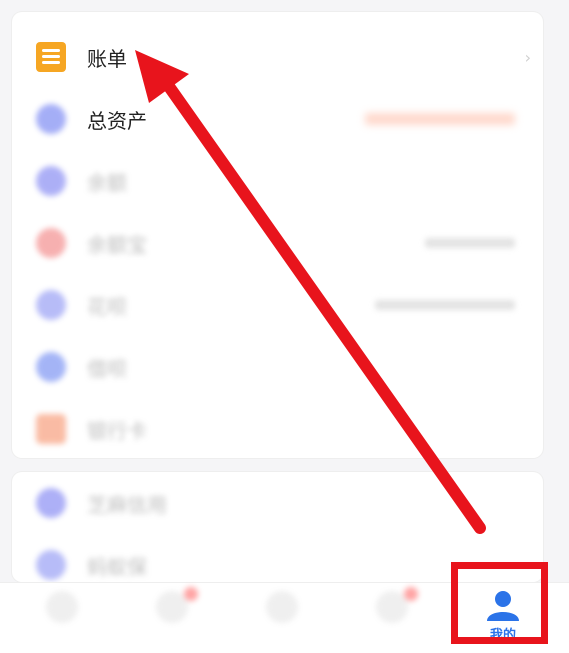  What do you see at coordinates (117, 430) in the screenshot?
I see `bank-card-label: 银行卡` at bounding box center [117, 430].